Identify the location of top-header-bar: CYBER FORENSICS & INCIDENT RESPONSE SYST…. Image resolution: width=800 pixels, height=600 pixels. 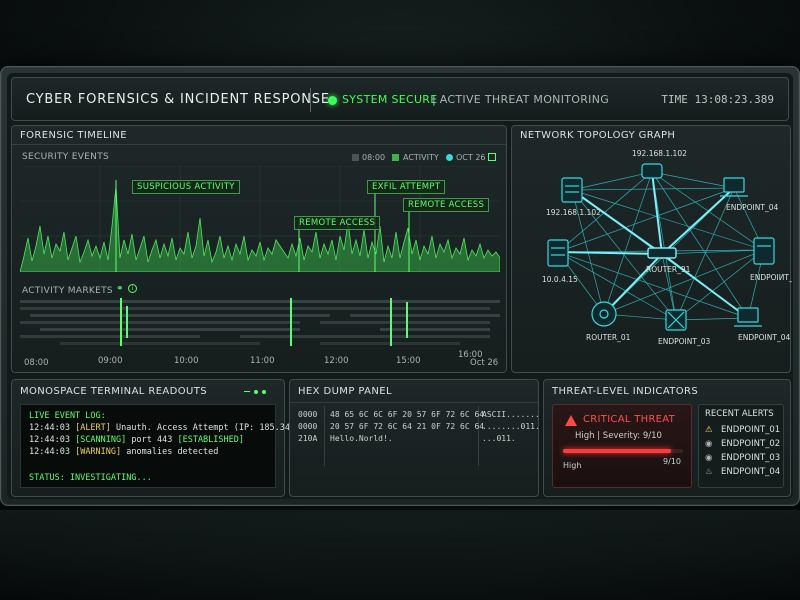
(400, 99).